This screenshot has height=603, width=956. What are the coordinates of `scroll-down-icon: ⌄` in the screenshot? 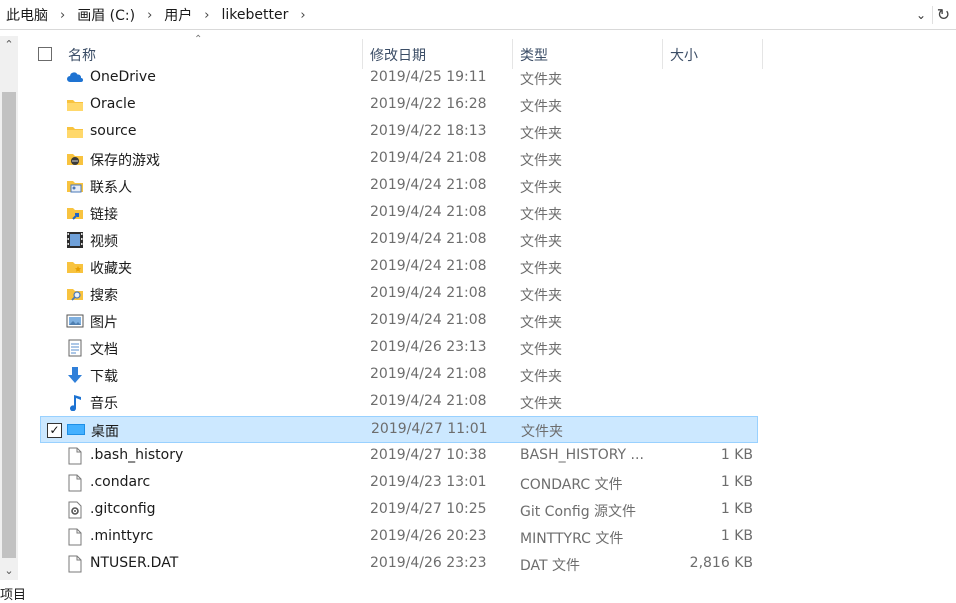 It's located at (9, 571).